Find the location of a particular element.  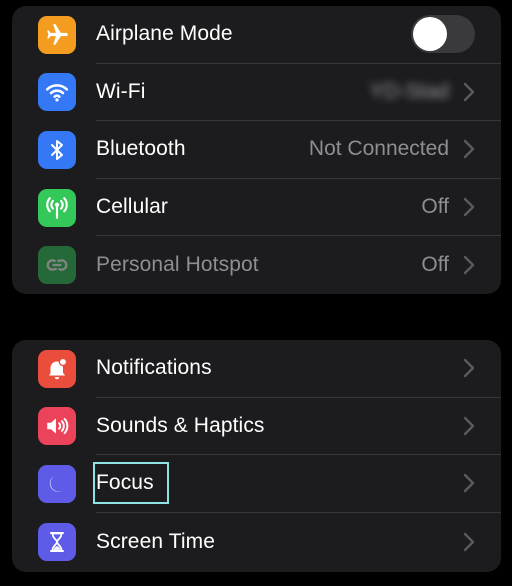

wifi-network-value: YD-Stad is located at coordinates (409, 91).